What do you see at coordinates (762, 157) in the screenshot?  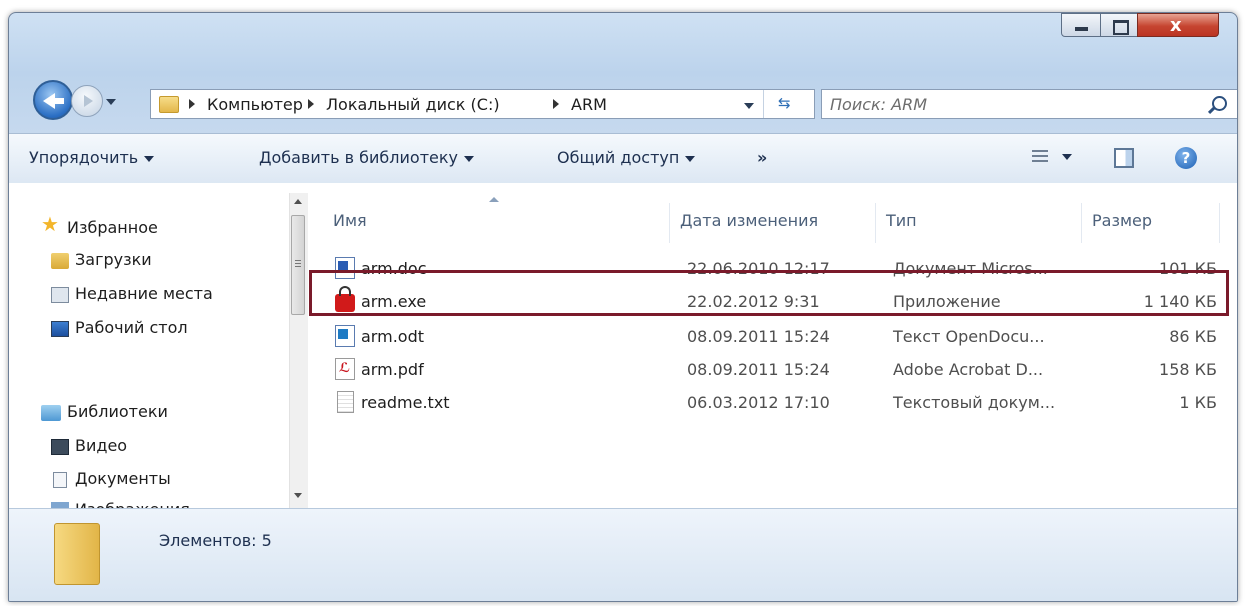 I see `more-commands-button: »` at bounding box center [762, 157].